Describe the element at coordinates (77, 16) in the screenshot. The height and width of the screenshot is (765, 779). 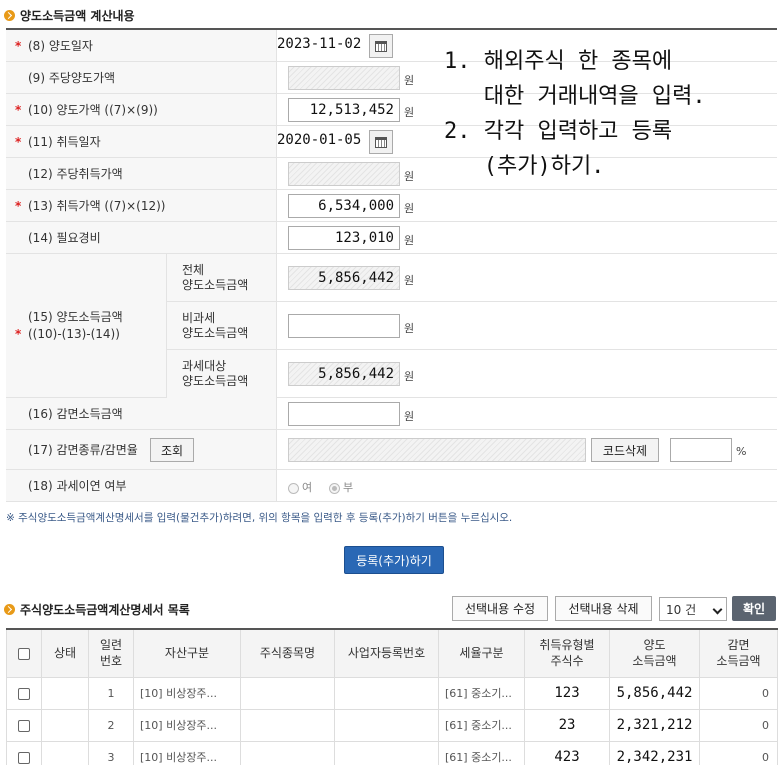
I see `section-title-text: 양도소득금액 계산내용` at that location.